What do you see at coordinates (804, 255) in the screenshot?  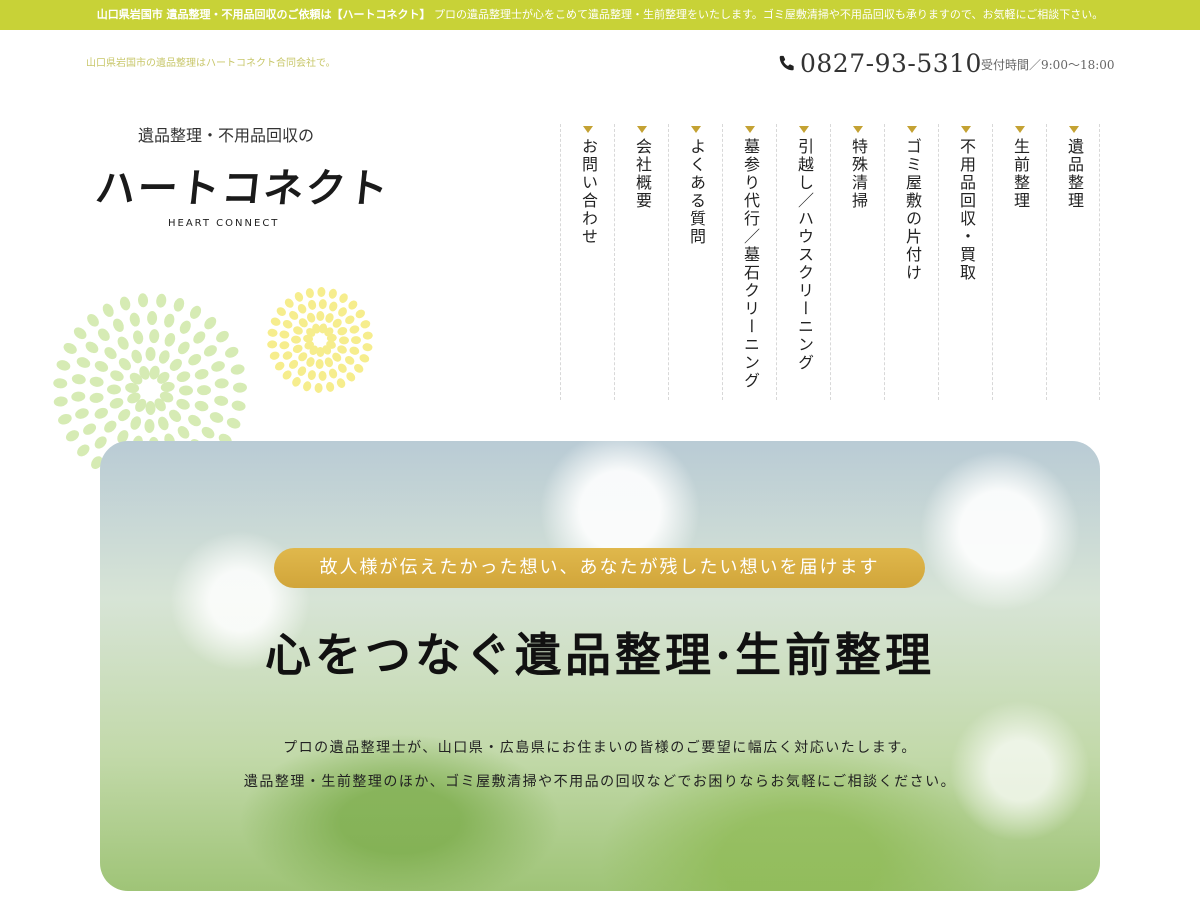 I see `nav-label: 引越し／ハウスクリーニング` at bounding box center [804, 255].